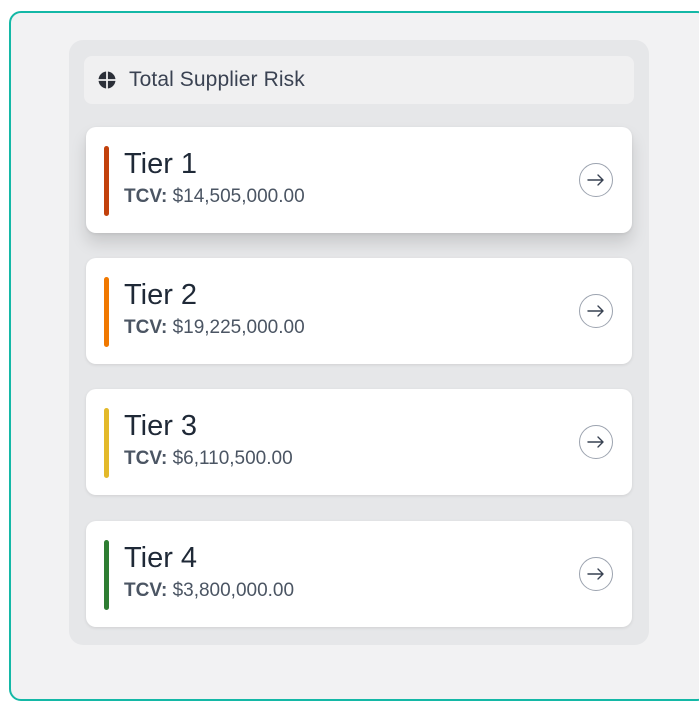 Image resolution: width=699 pixels, height=701 pixels. I want to click on globe-icon, so click(107, 80).